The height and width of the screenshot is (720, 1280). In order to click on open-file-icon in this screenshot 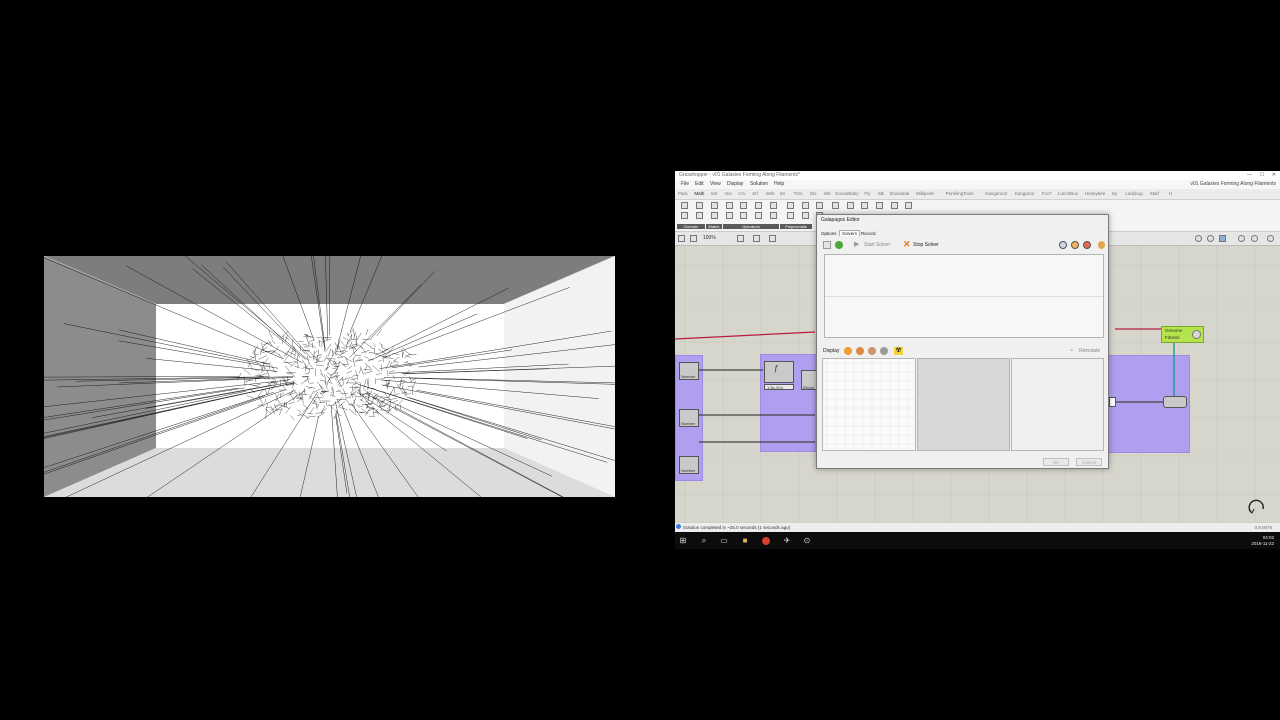, I will do `click(681, 238)`.